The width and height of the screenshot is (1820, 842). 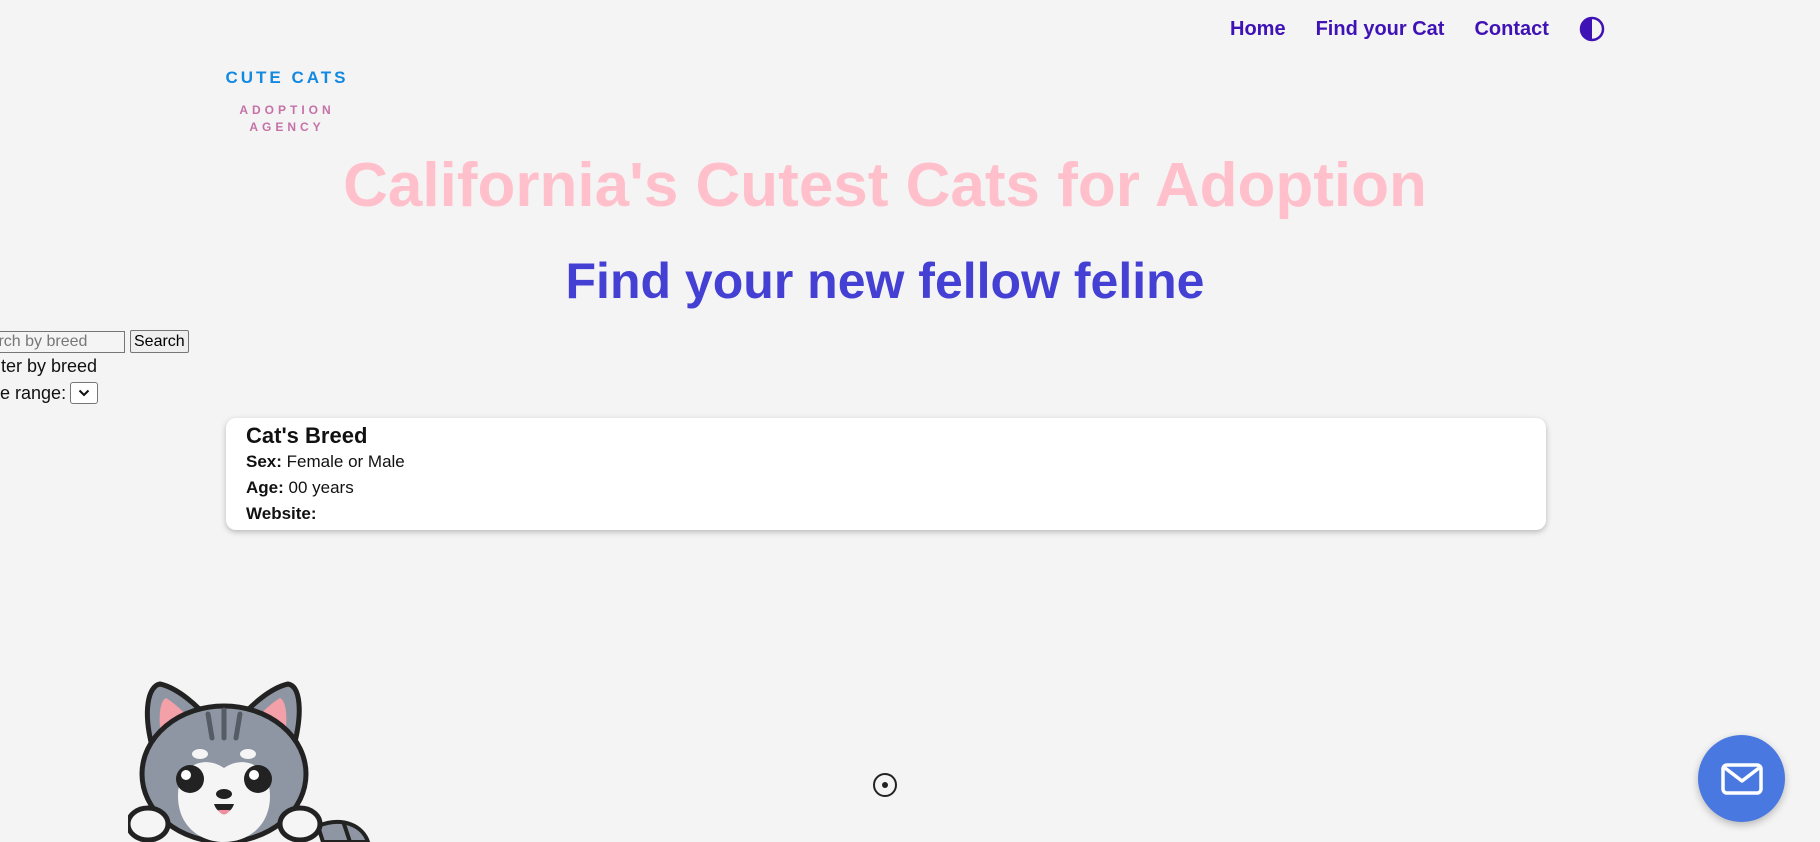 I want to click on age-range-filter: Age range:, so click(x=49, y=393).